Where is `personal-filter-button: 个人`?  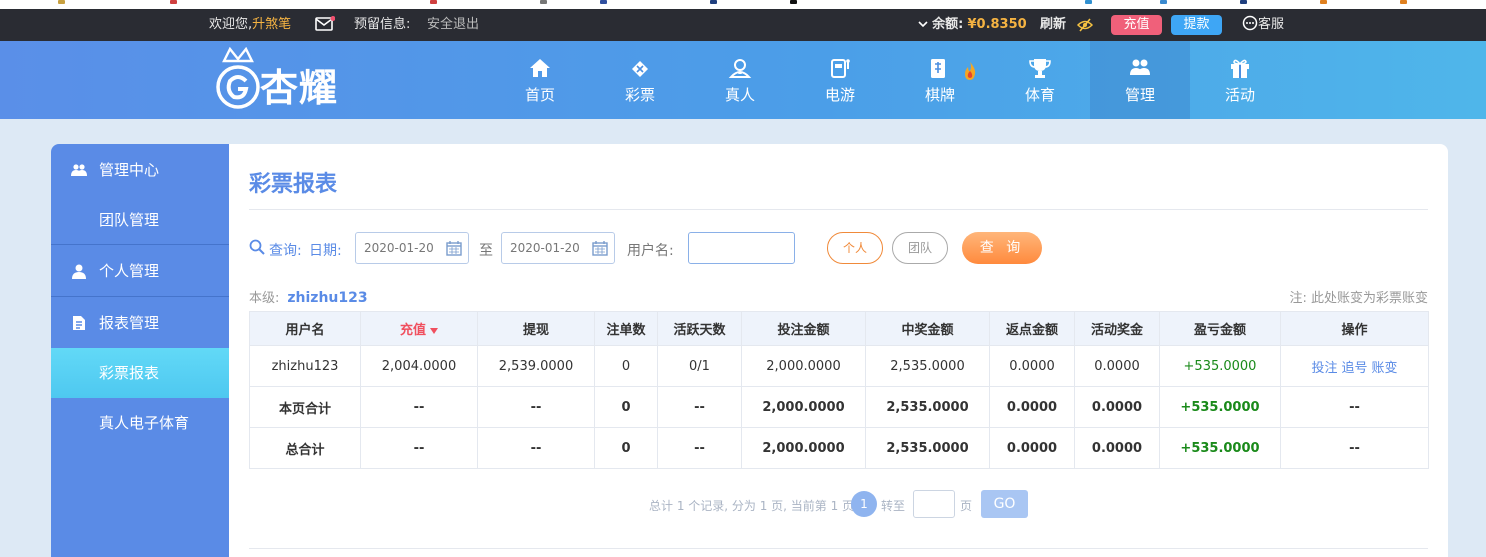 personal-filter-button: 个人 is located at coordinates (855, 248).